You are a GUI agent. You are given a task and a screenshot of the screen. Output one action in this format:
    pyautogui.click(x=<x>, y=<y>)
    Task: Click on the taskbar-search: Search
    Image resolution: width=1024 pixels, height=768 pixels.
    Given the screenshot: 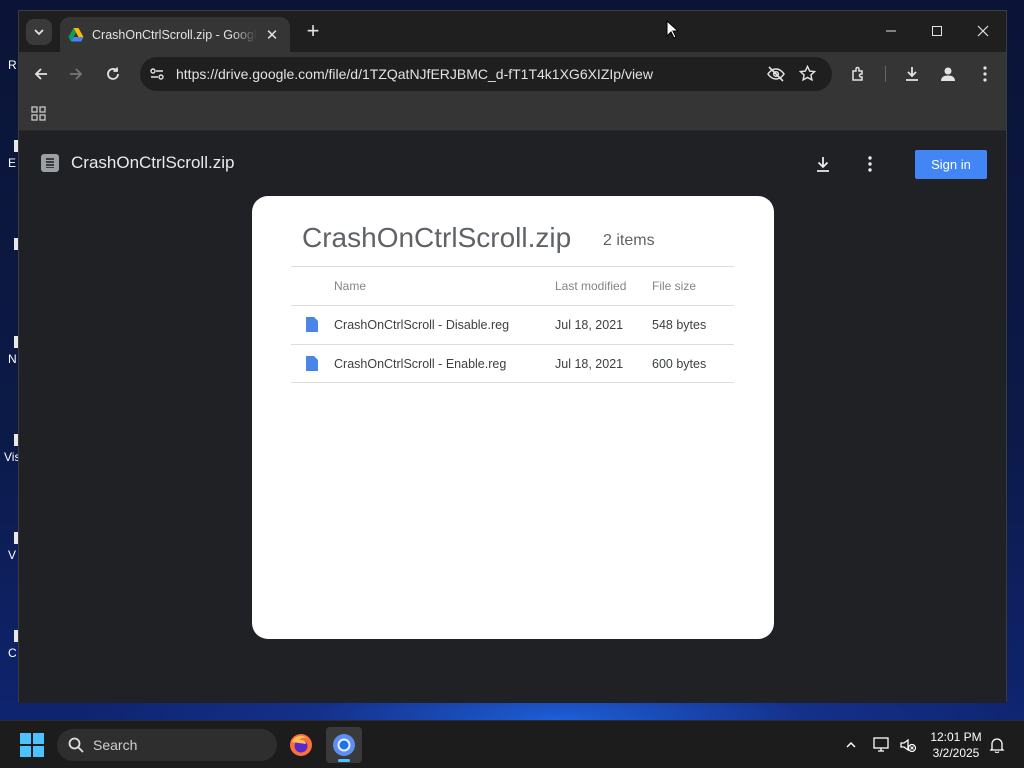 What is the action you would take?
    pyautogui.click(x=167, y=745)
    